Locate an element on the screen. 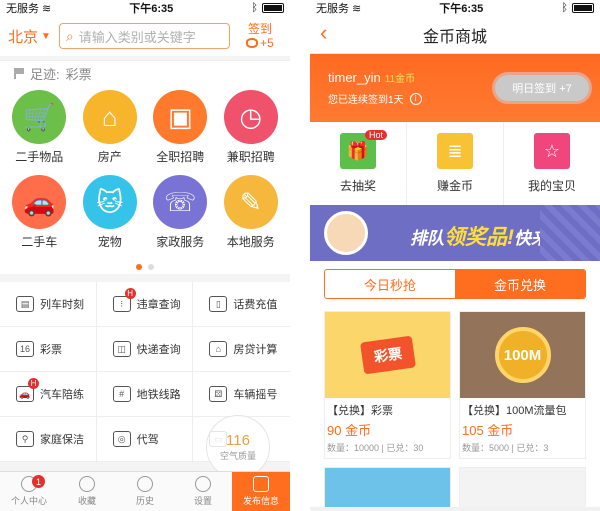 This screenshot has width=600, height=511. category-item: 🛒 二手物品 is located at coordinates (39, 127).